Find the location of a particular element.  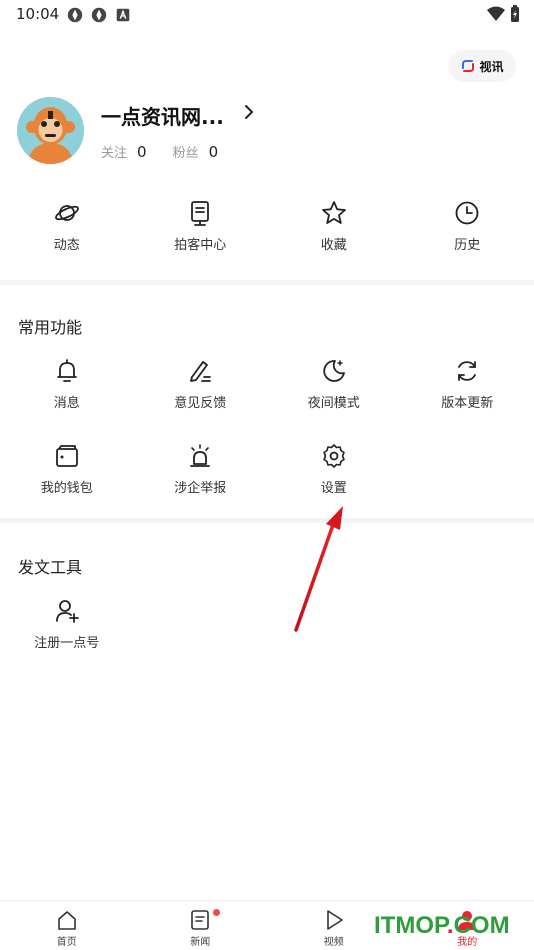

refresh-icon is located at coordinates (467, 371).